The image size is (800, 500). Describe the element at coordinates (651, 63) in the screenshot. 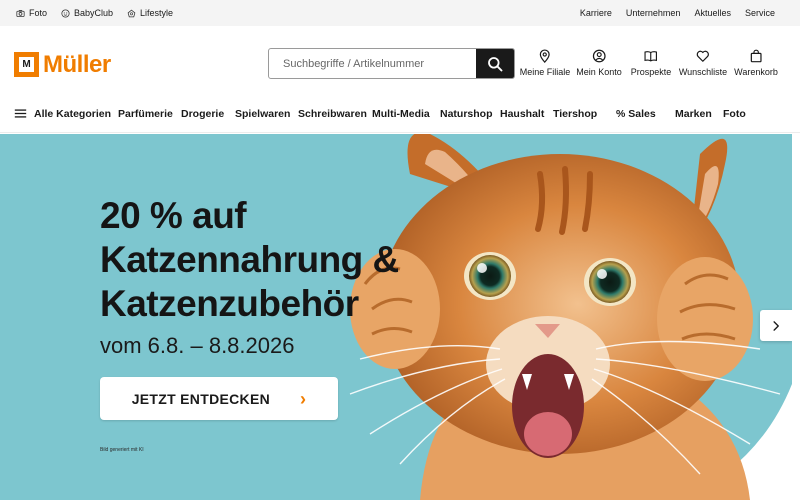

I see `prospekte-button: Prospekte` at that location.